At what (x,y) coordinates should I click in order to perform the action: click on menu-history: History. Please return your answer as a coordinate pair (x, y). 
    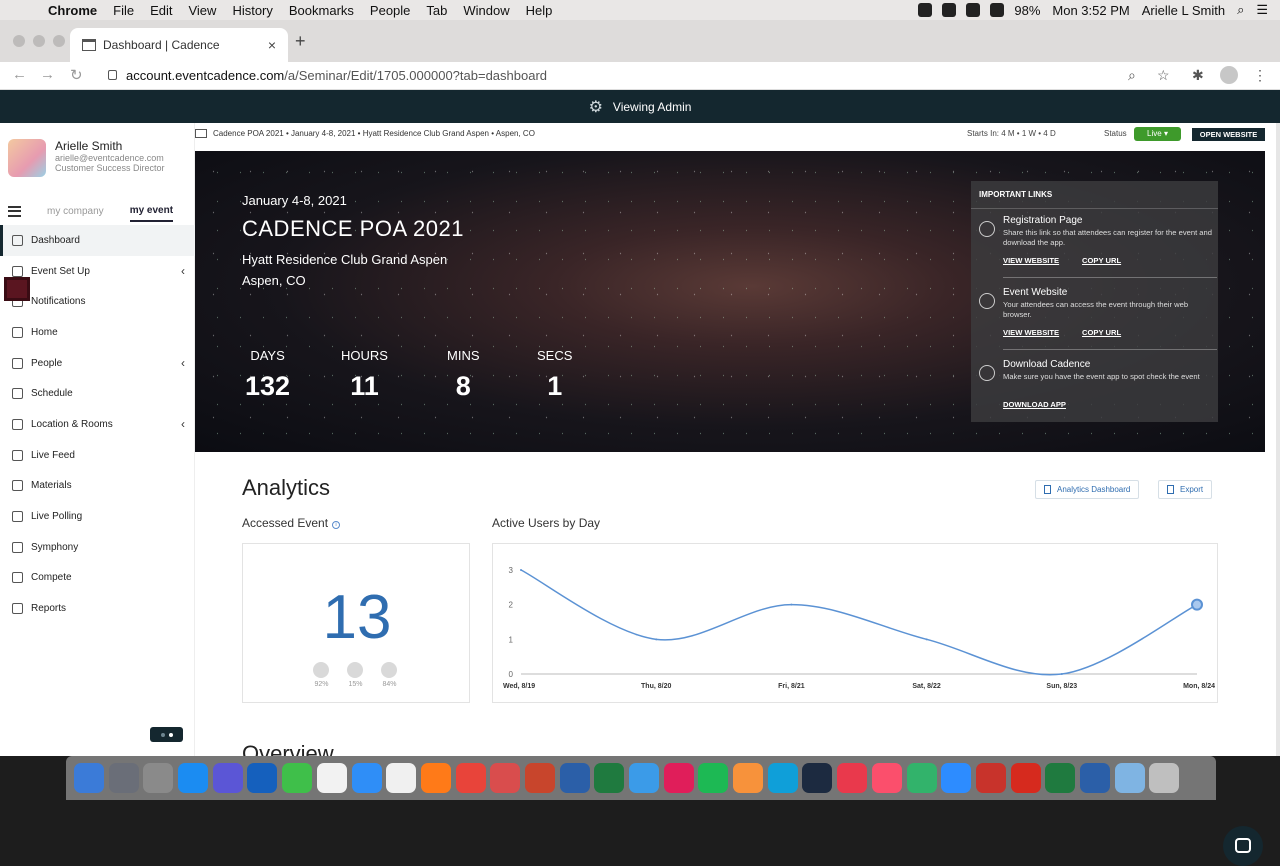
    Looking at the image, I should click on (252, 10).